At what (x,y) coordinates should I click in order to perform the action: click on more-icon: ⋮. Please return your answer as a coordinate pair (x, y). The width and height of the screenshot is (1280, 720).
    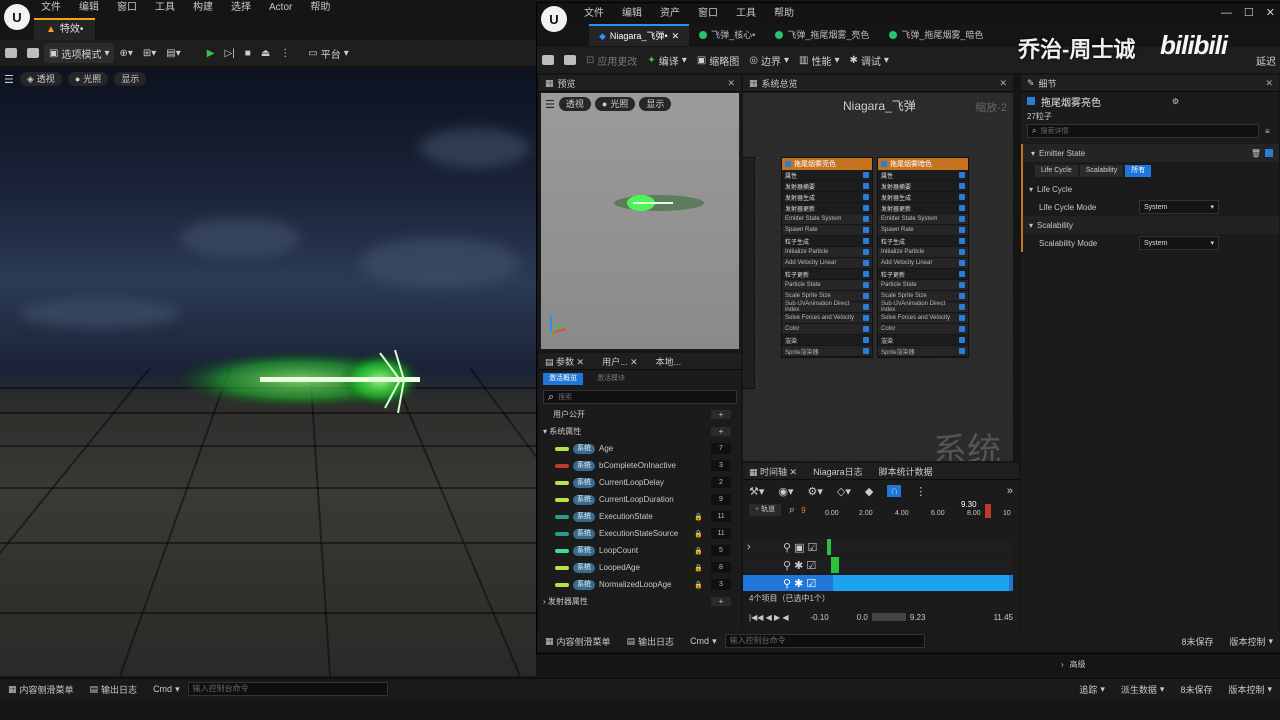
    Looking at the image, I should click on (920, 491).